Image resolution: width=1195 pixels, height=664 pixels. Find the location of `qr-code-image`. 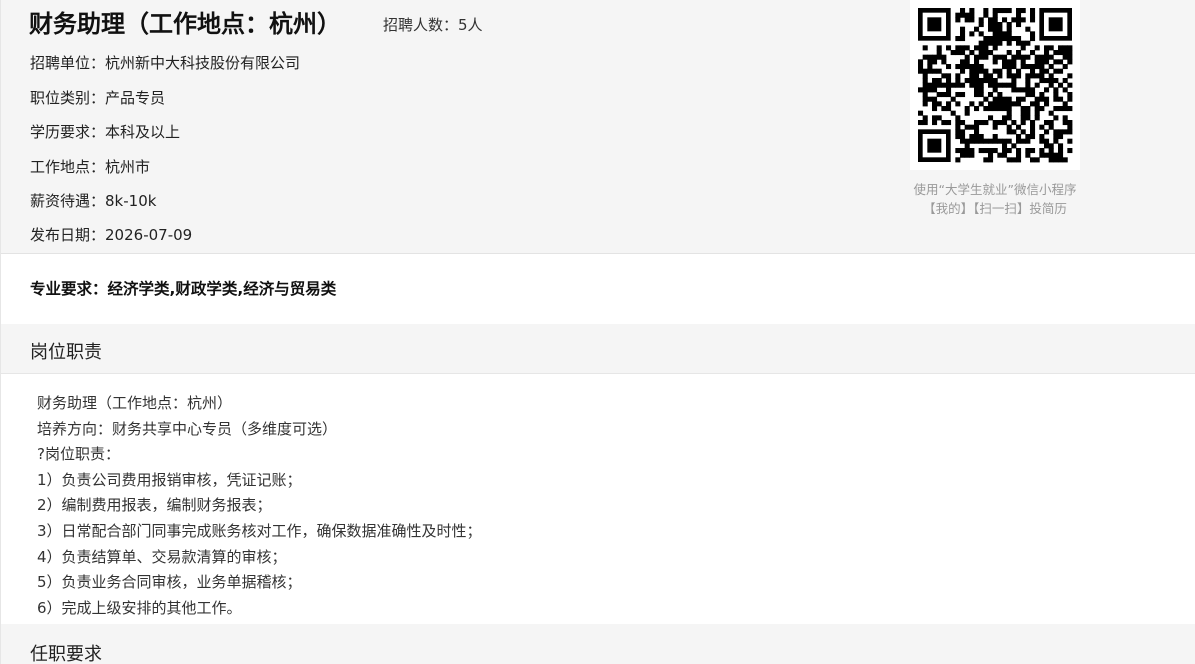

qr-code-image is located at coordinates (995, 85).